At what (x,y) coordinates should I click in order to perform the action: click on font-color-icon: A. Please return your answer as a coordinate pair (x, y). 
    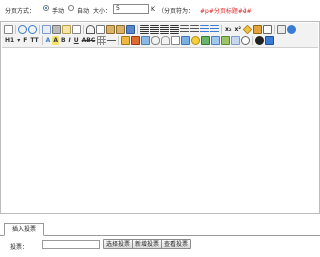
    Looking at the image, I should click on (48, 40).